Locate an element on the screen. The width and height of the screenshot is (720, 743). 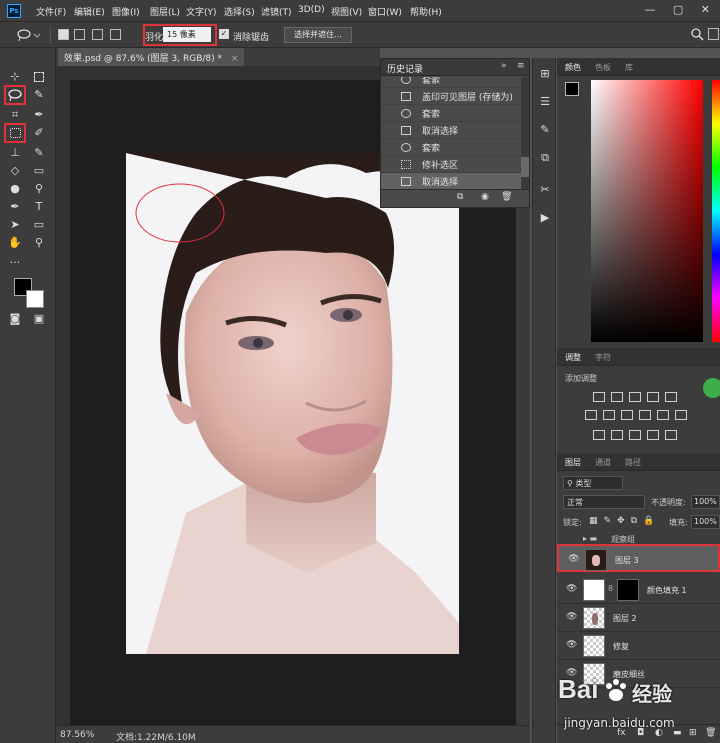
menu-select: 选择(S) is located at coordinates (239, 11).